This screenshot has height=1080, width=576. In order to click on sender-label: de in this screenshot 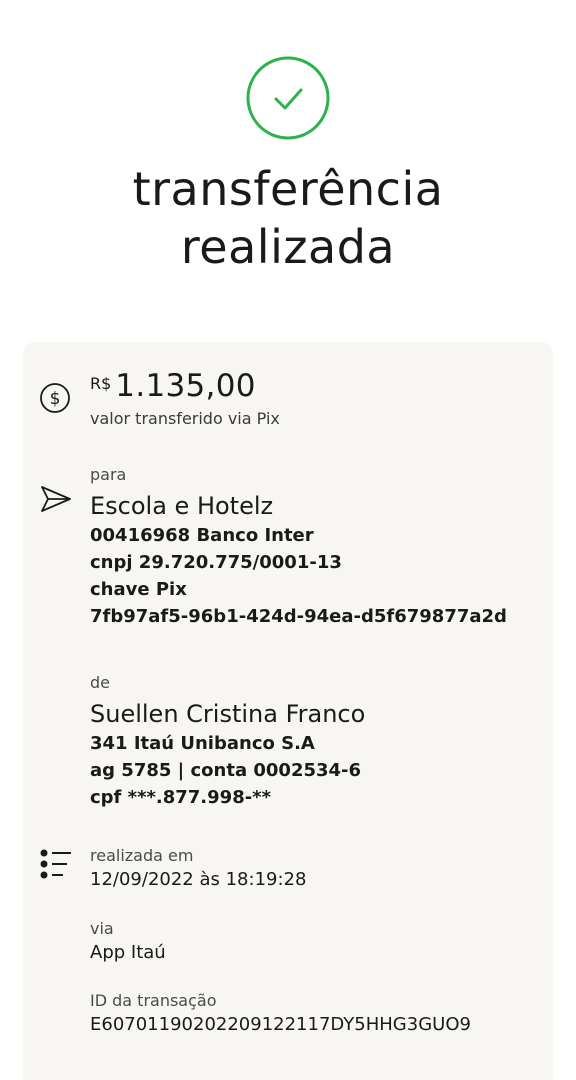, I will do `click(100, 682)`.